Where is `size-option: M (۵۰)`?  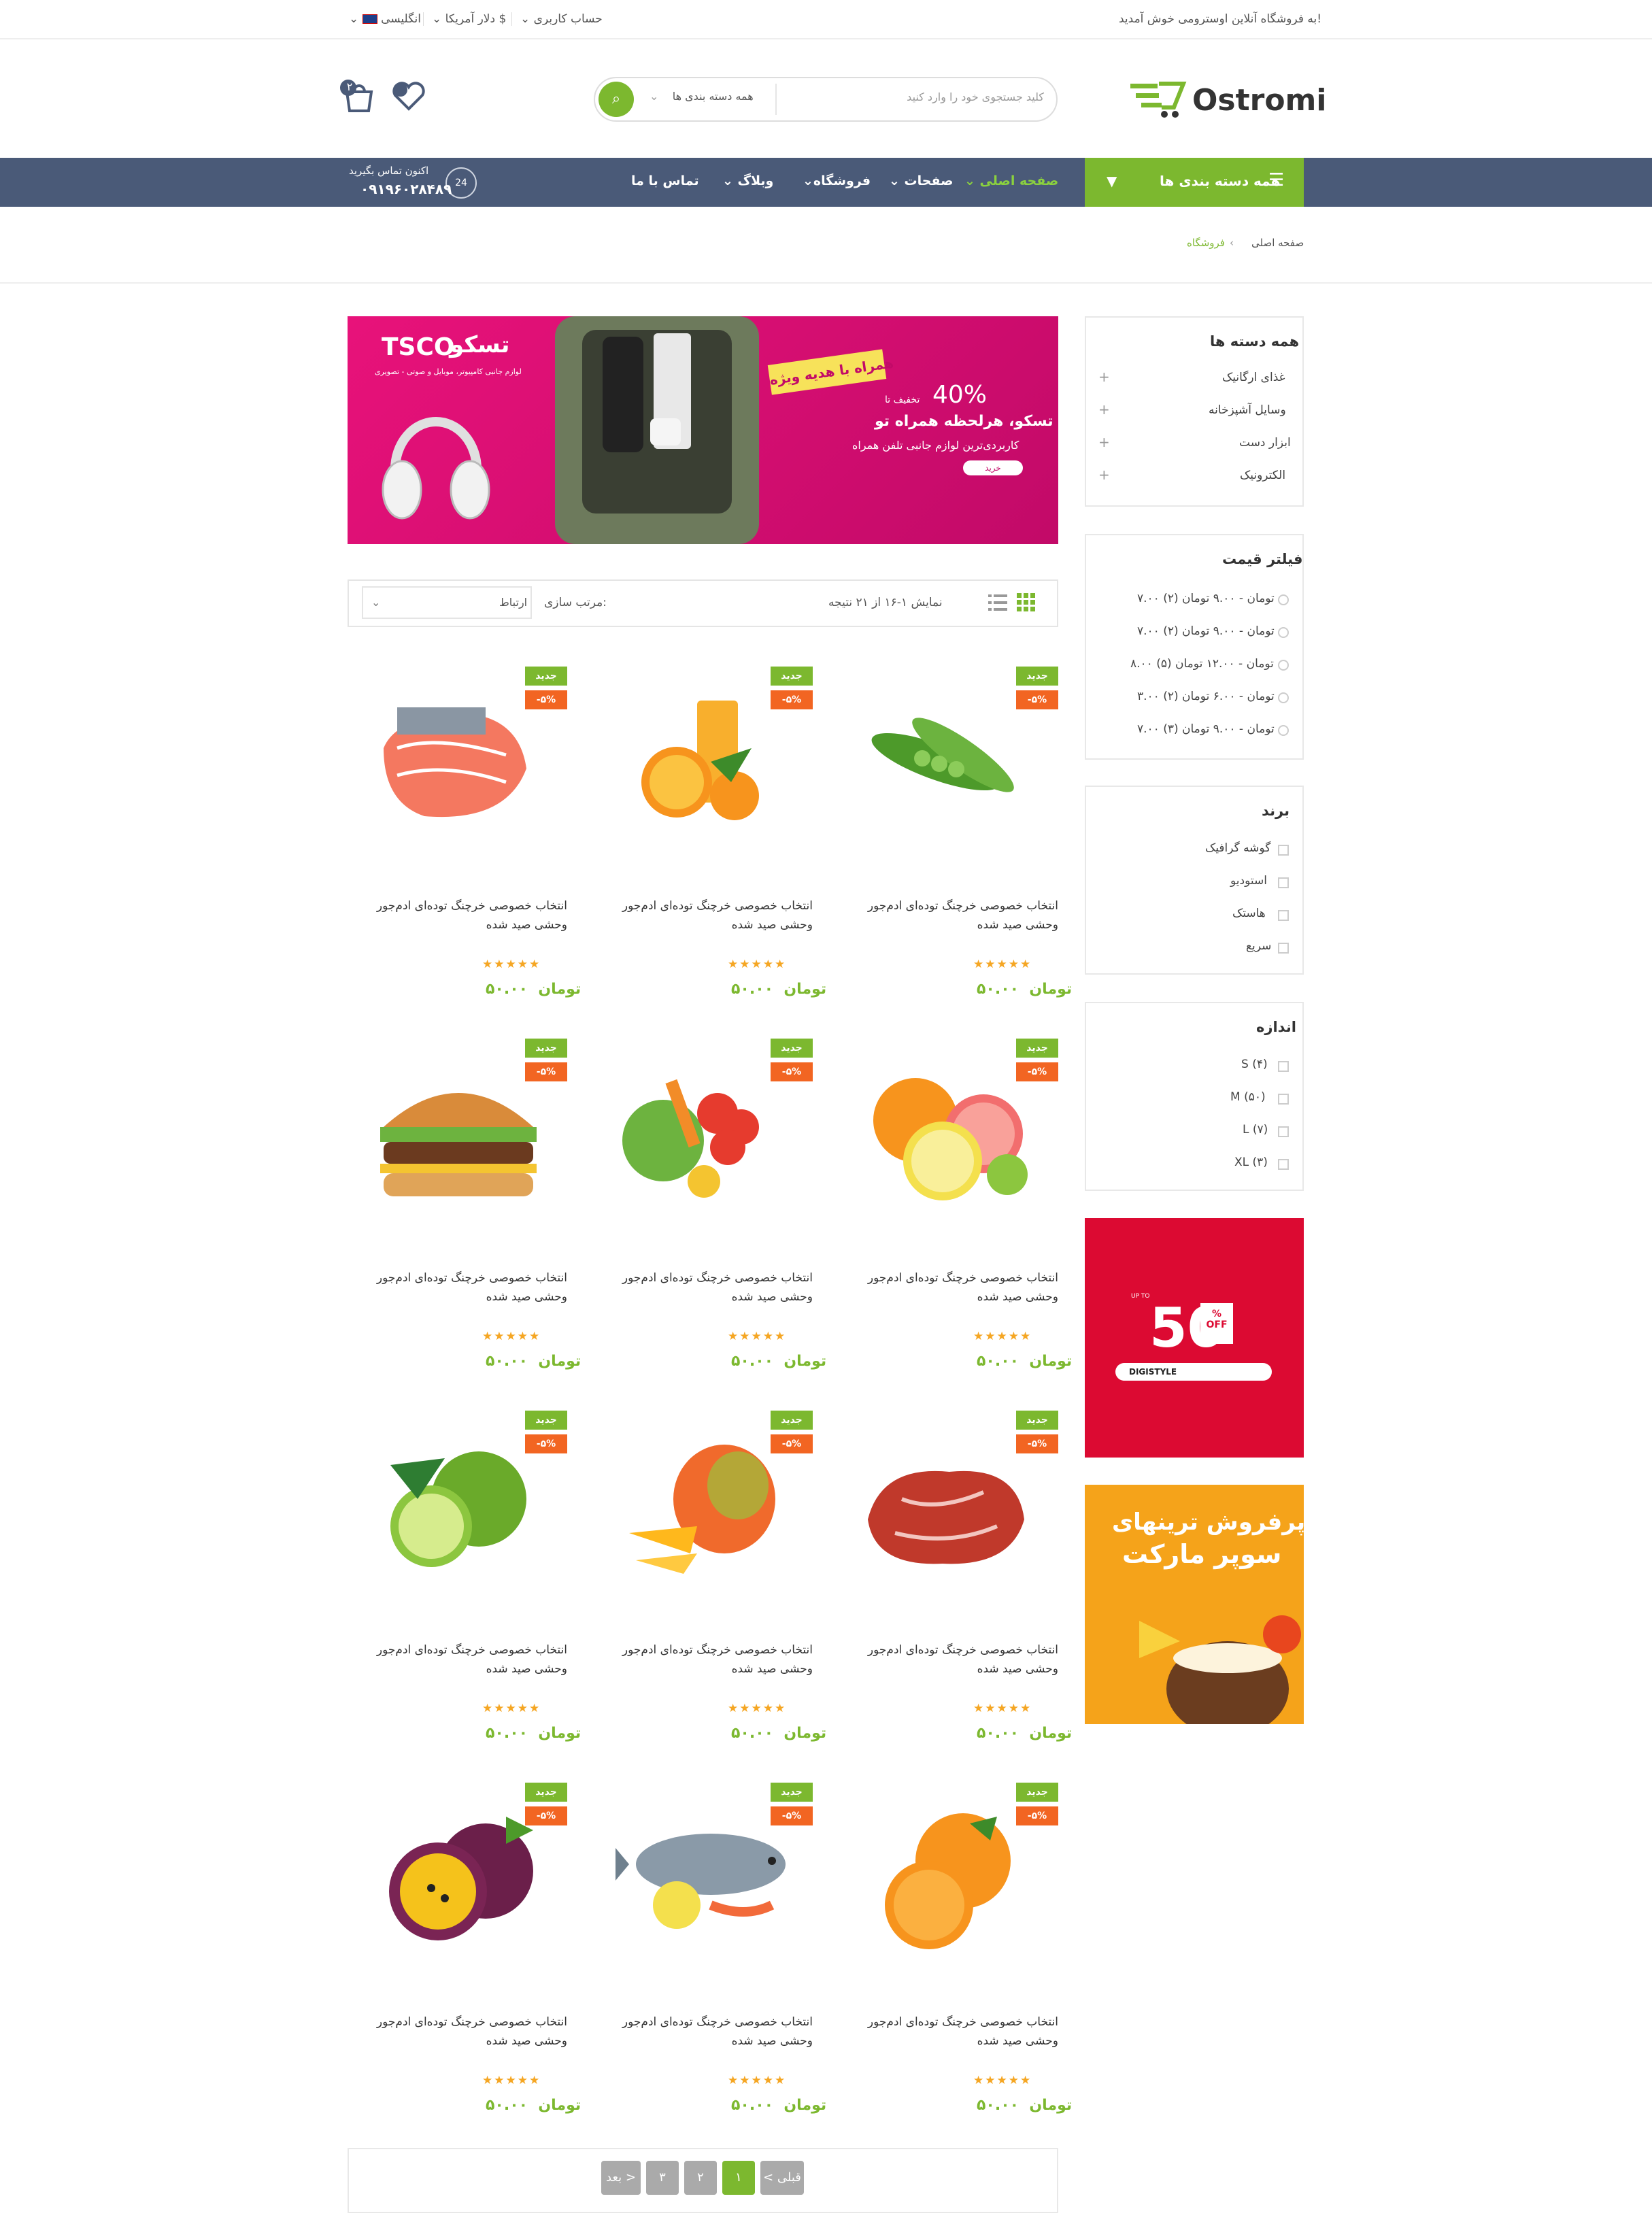 size-option: M (۵۰) is located at coordinates (1248, 1097).